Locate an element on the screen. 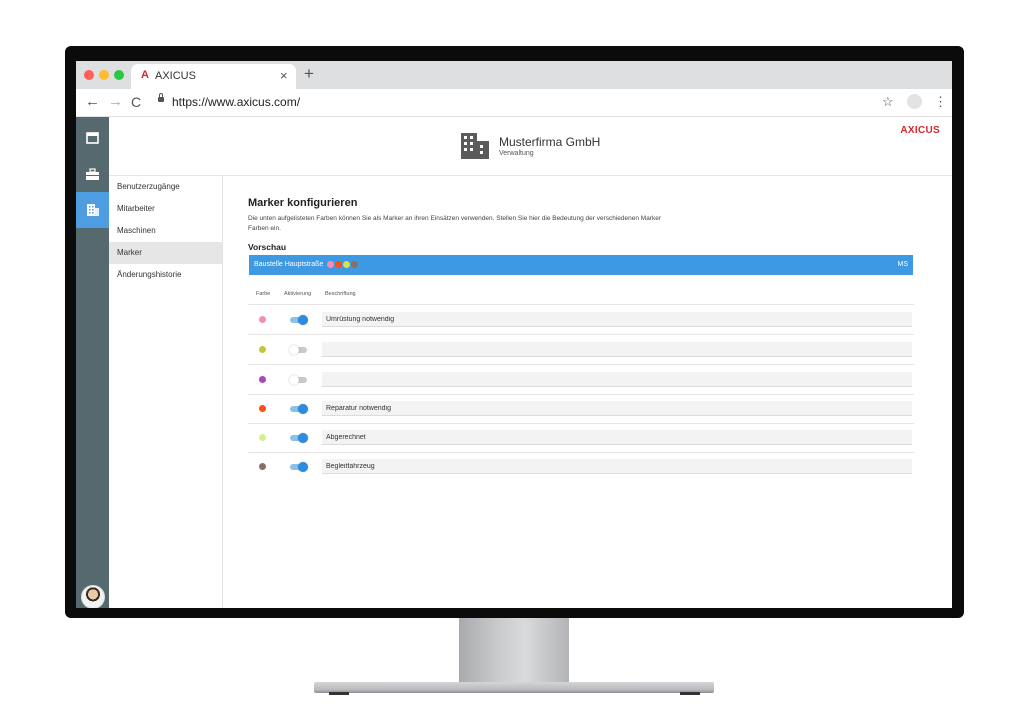 Image resolution: width=1024 pixels, height=717 pixels. briefcase-icon is located at coordinates (92, 174).